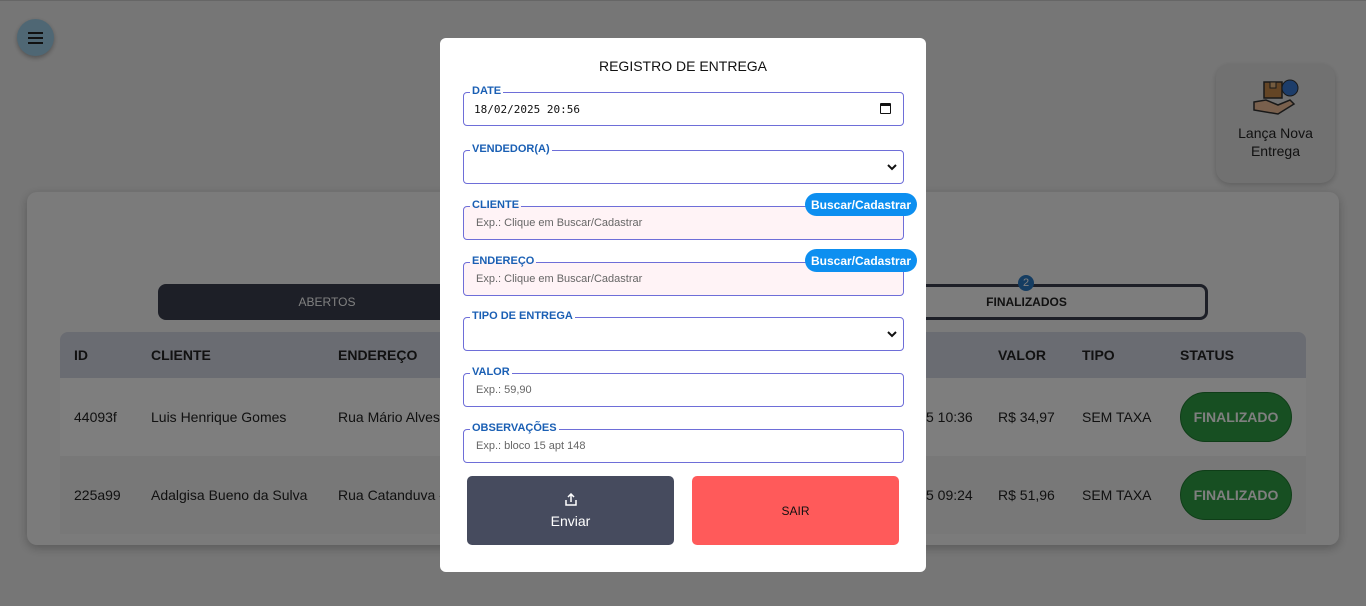 The height and width of the screenshot is (606, 1366). What do you see at coordinates (514, 428) in the screenshot?
I see `observacoes-label: OBSERVAÇÕES` at bounding box center [514, 428].